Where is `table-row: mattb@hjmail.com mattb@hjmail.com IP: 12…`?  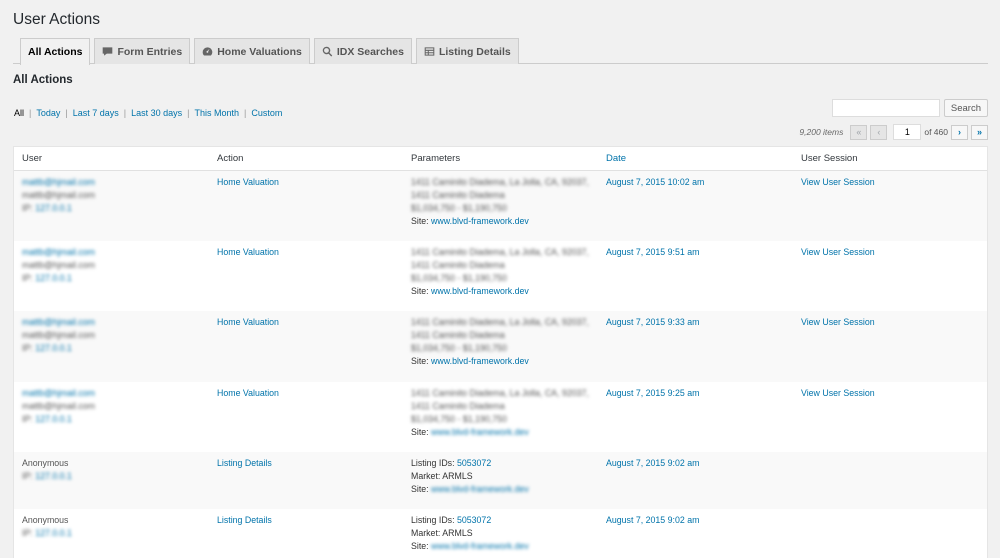 table-row: mattb@hjmail.com mattb@hjmail.com IP: 12… is located at coordinates (500, 276).